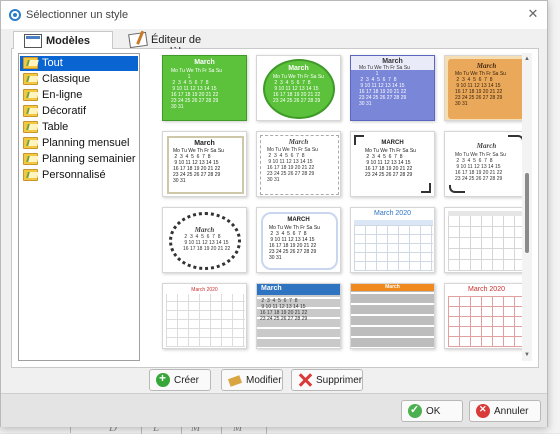  What do you see at coordinates (392, 316) in the screenshot?
I see `style-thumbnail: March` at bounding box center [392, 316].